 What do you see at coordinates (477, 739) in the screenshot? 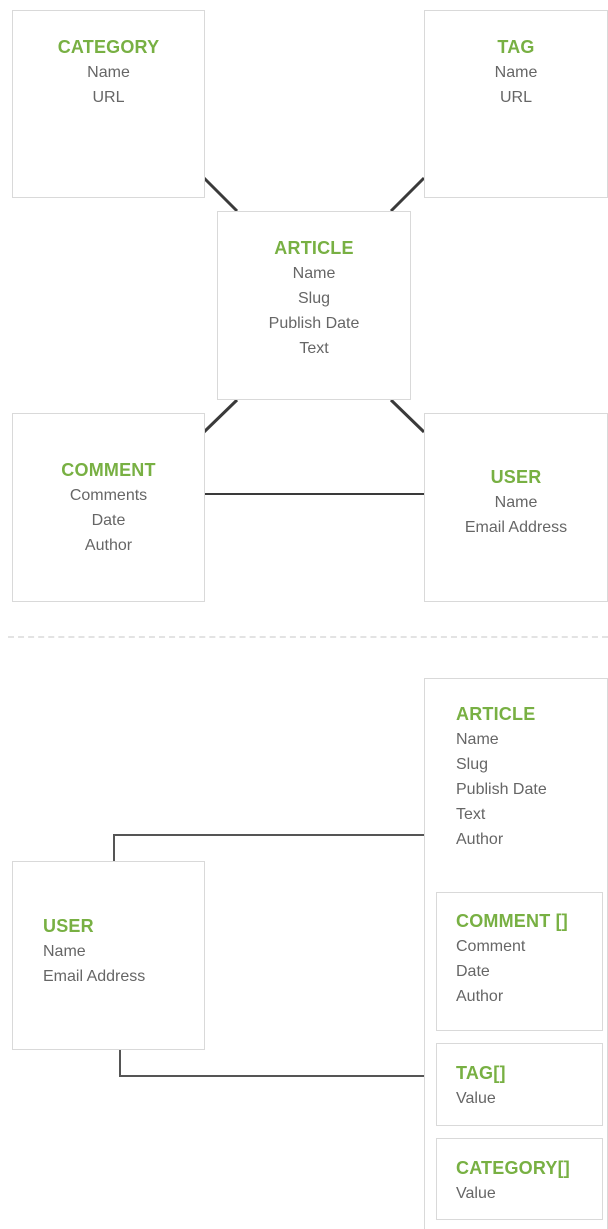
I see `doc-article-field-name: Name` at bounding box center [477, 739].